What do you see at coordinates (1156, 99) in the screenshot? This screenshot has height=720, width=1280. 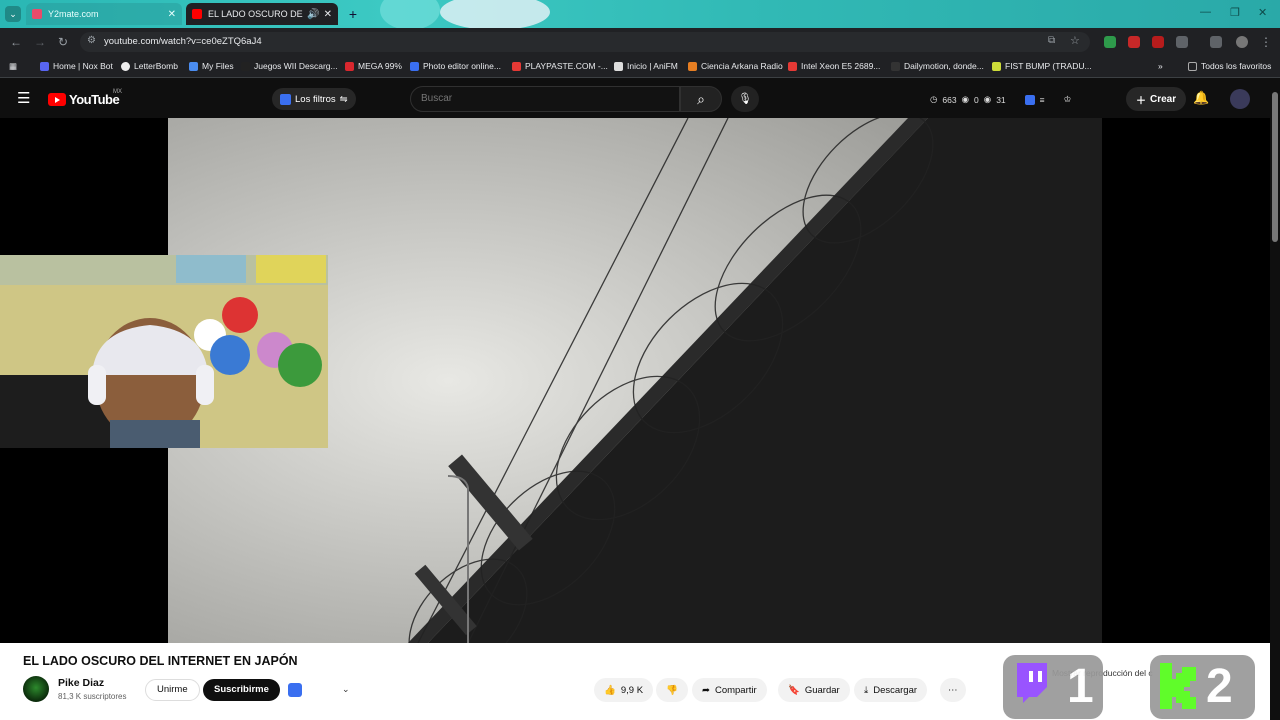 I see `create-button: ＋ Crear` at bounding box center [1156, 99].